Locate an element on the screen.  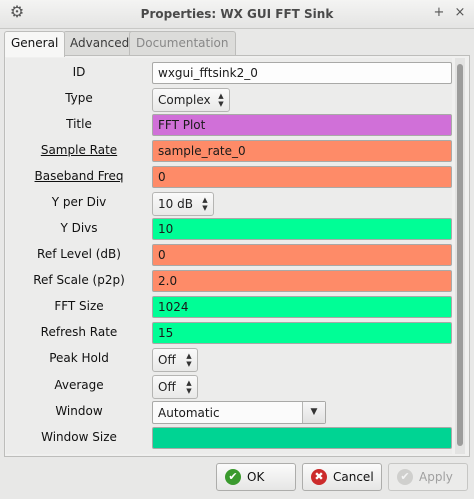
param-label: Type is located at coordinates (79, 98).